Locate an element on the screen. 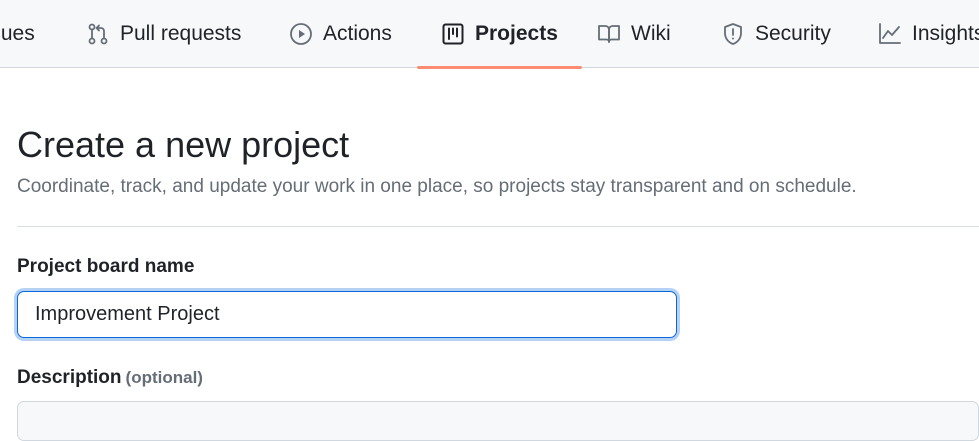  project-name-label: Project board name is located at coordinates (105, 267).